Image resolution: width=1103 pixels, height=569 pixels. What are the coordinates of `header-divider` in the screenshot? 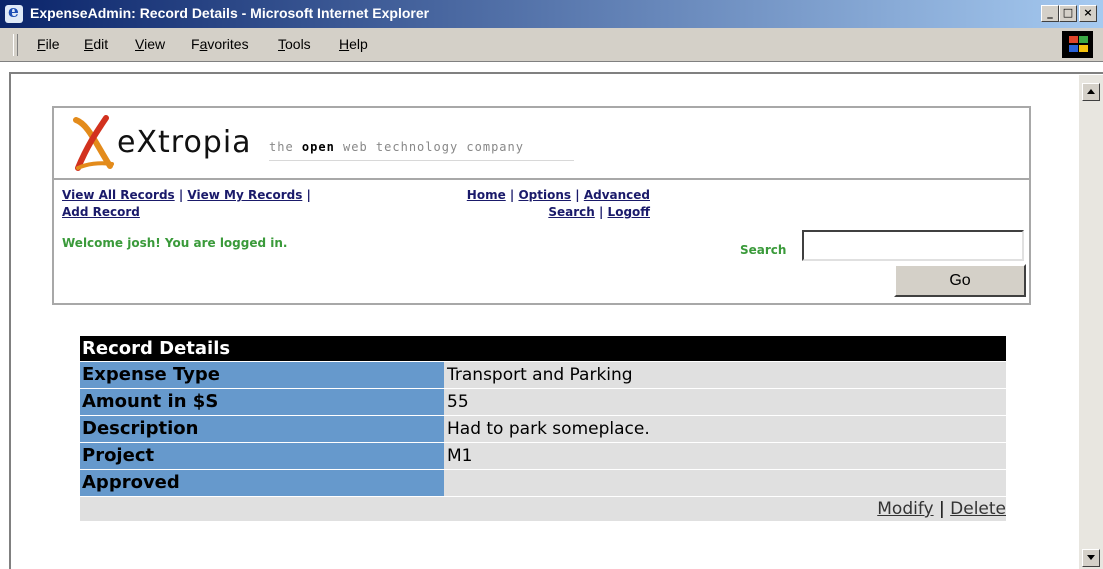 It's located at (541, 179).